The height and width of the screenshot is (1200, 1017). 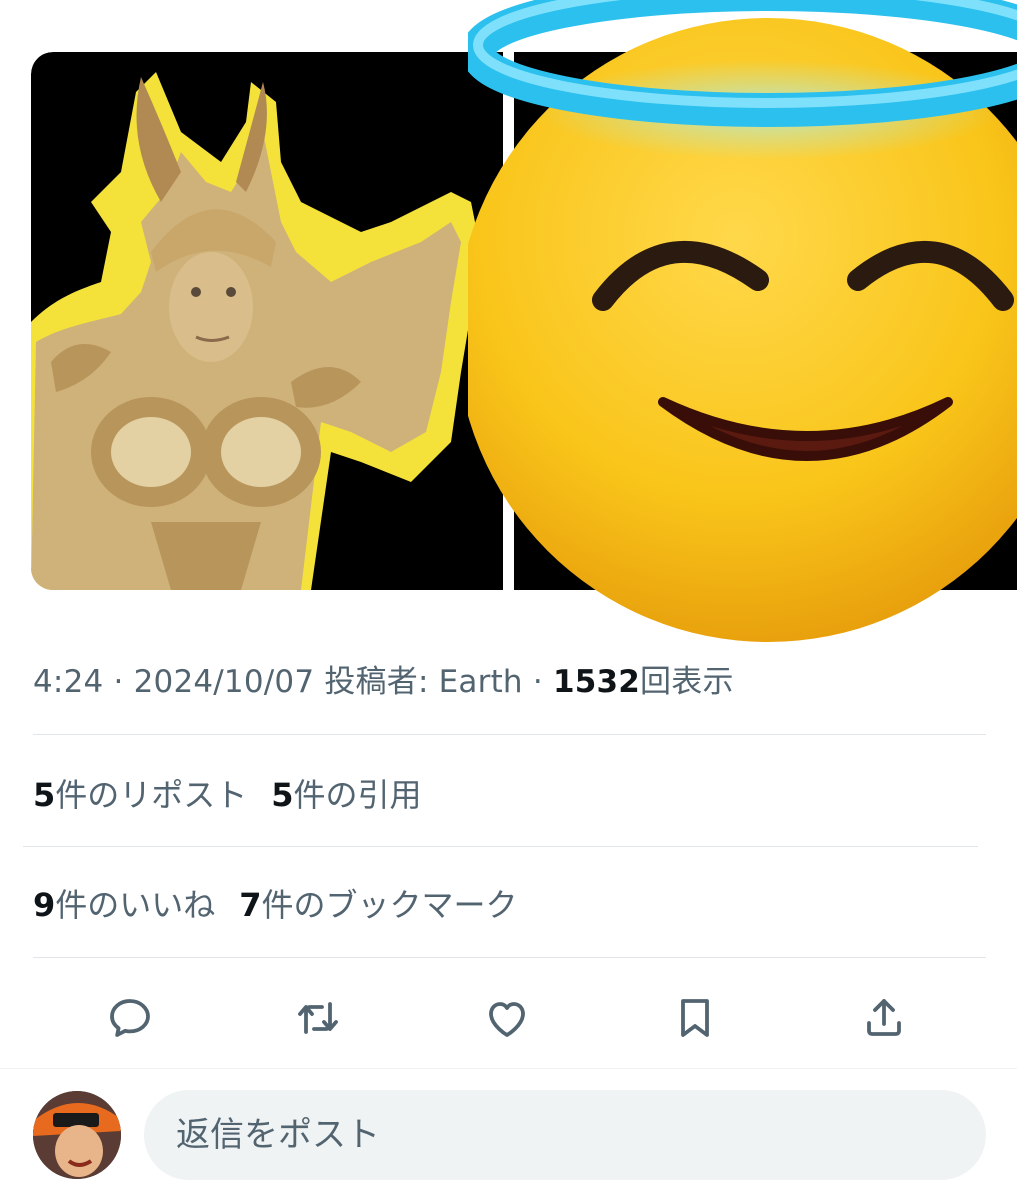 I want to click on tweet-meta: 4:24 · 2024/10/07 投稿者: Earth · 1532回表示, so click(x=383, y=678).